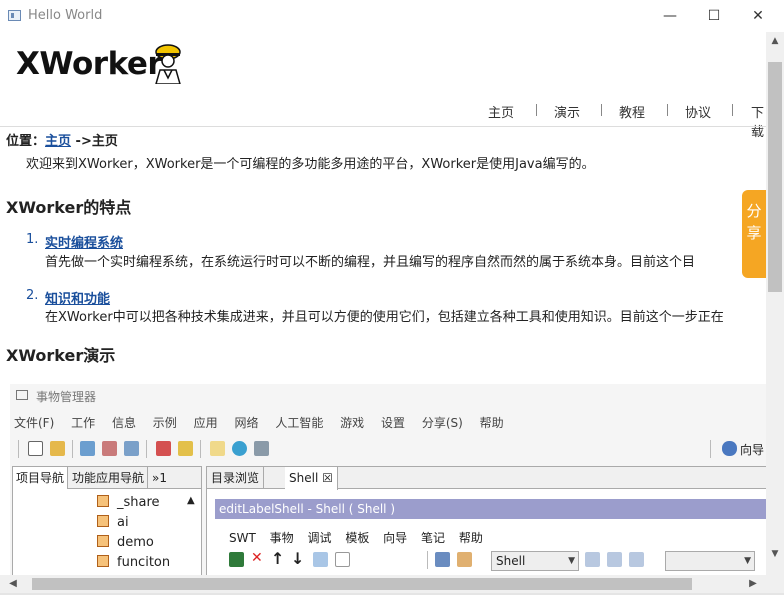 This screenshot has height=595, width=784. I want to click on tab-directory-browser: 目录浏览, so click(236, 478).